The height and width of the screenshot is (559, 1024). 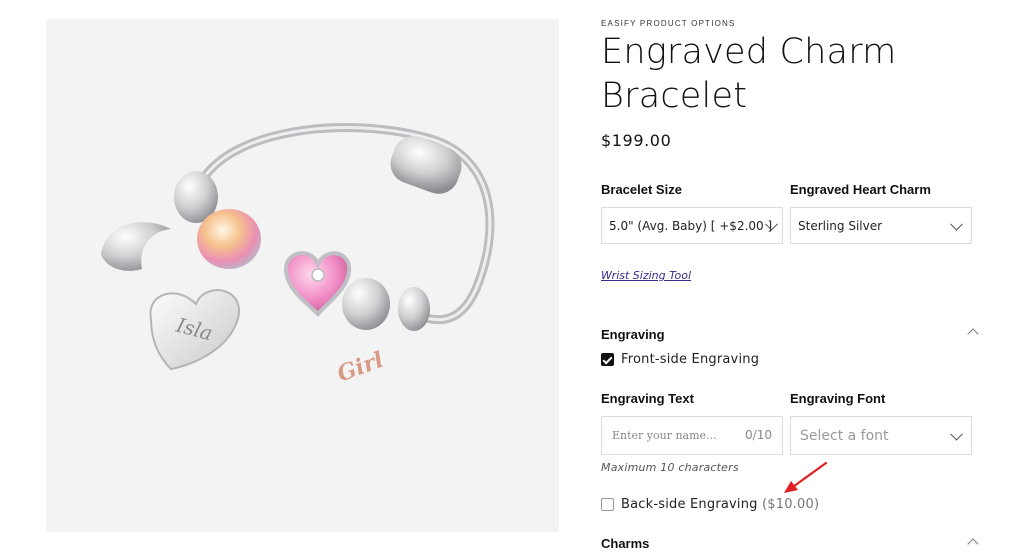 What do you see at coordinates (229, 239) in the screenshot?
I see `glass-bead` at bounding box center [229, 239].